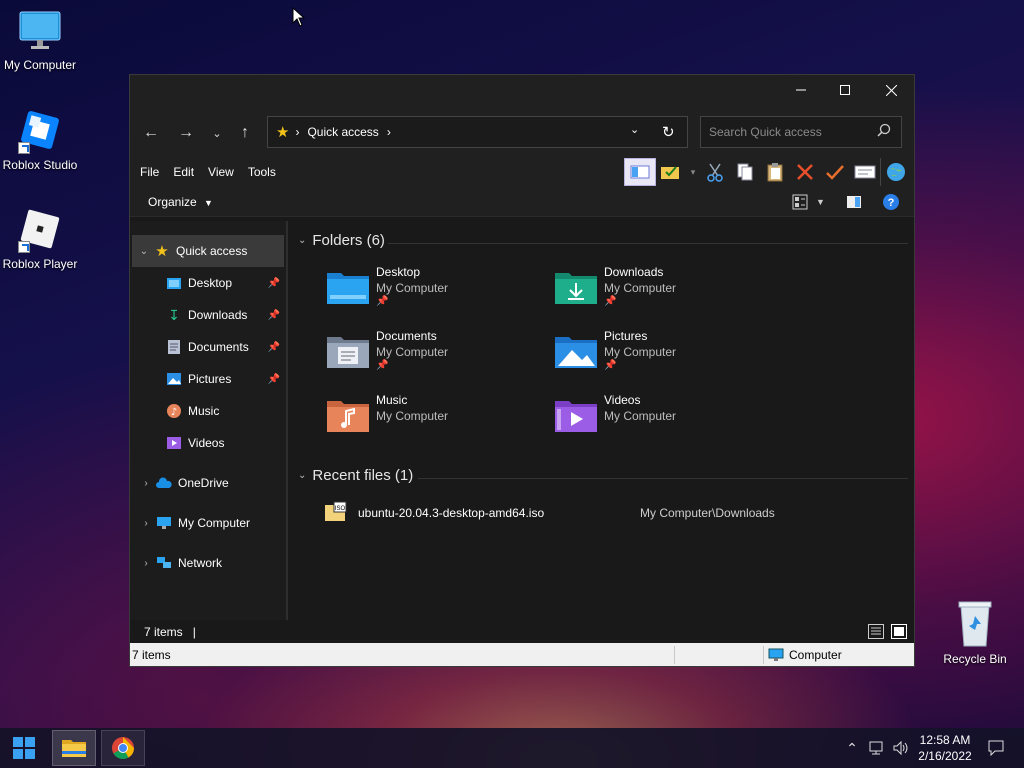 Image resolution: width=1024 pixels, height=768 pixels. Describe the element at coordinates (221, 172) in the screenshot. I see `menu-view: View` at that location.